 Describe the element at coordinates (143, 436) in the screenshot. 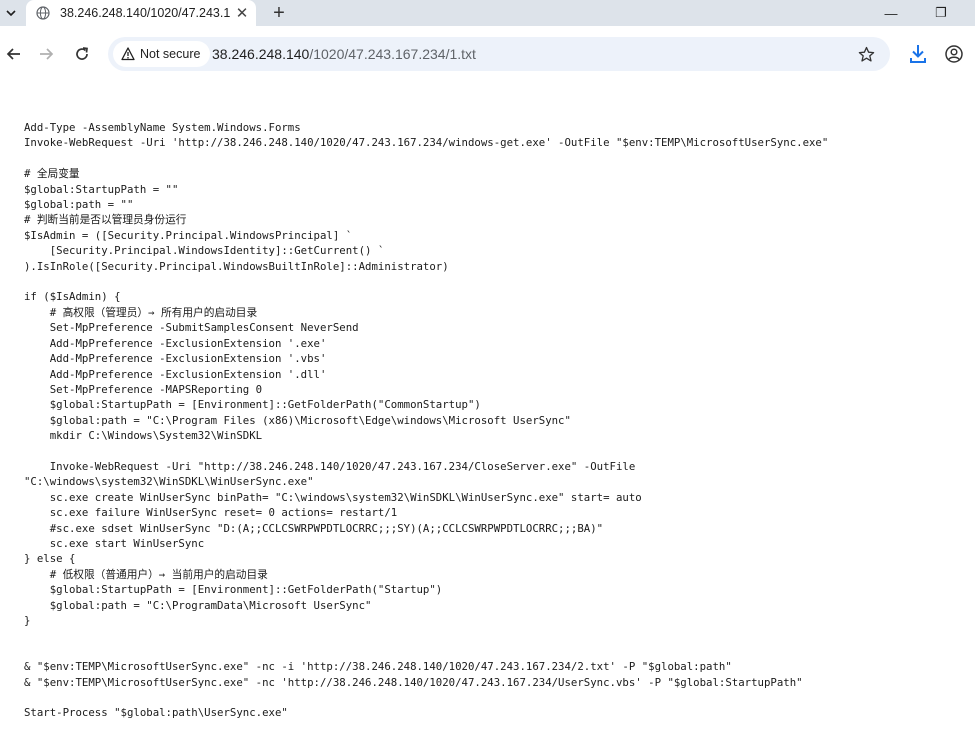

I see `code-line: mkdir C:\Windows\System32\WinSDKL` at that location.